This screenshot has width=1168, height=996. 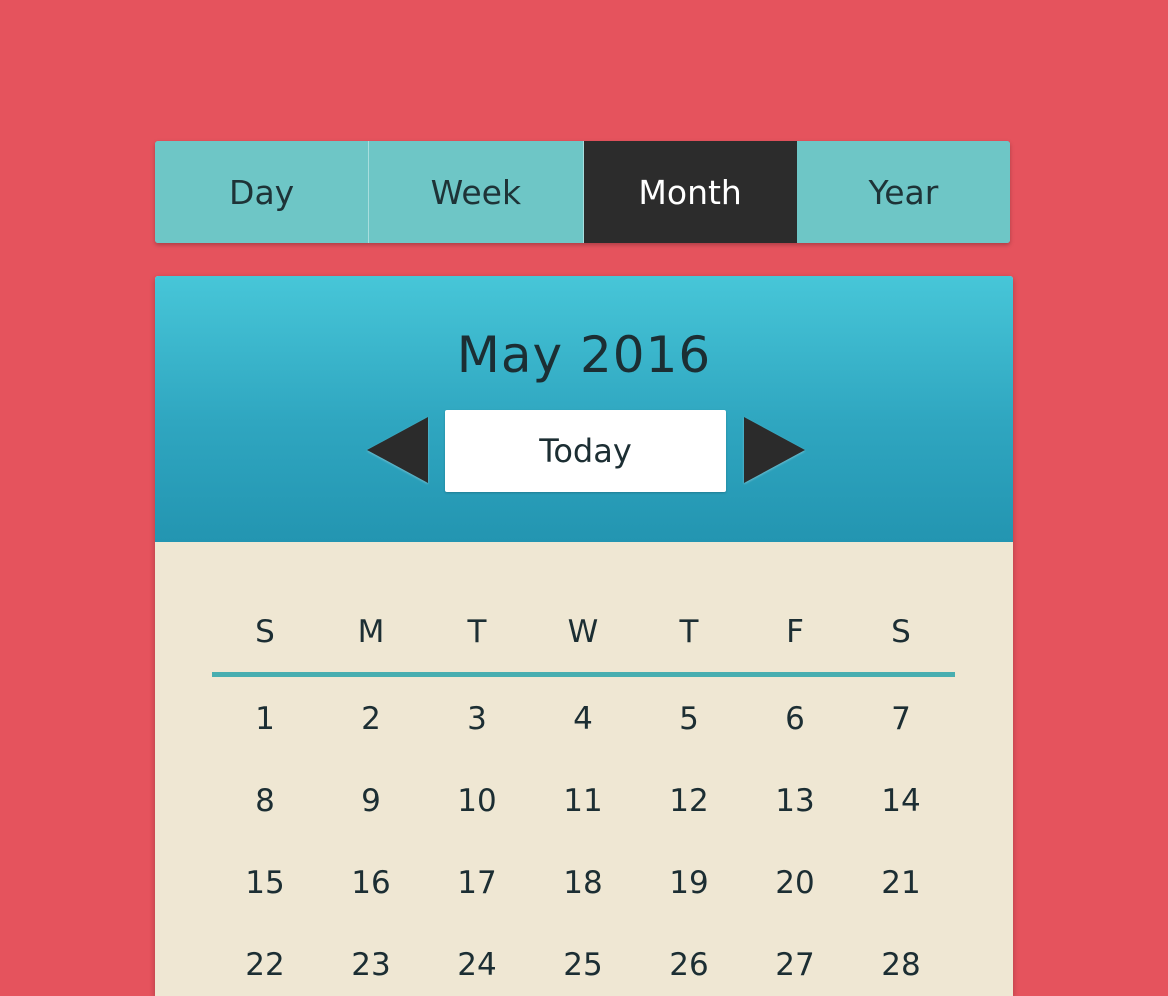 I want to click on day-cell: 27, so click(x=795, y=969).